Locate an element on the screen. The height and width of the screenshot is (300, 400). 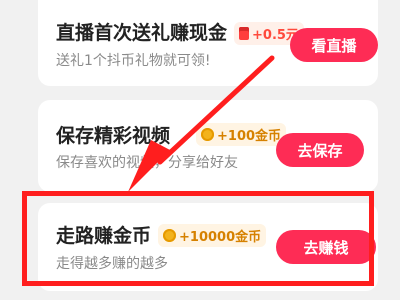
task-subtitle: 走得越多赚的越多 is located at coordinates (112, 264).